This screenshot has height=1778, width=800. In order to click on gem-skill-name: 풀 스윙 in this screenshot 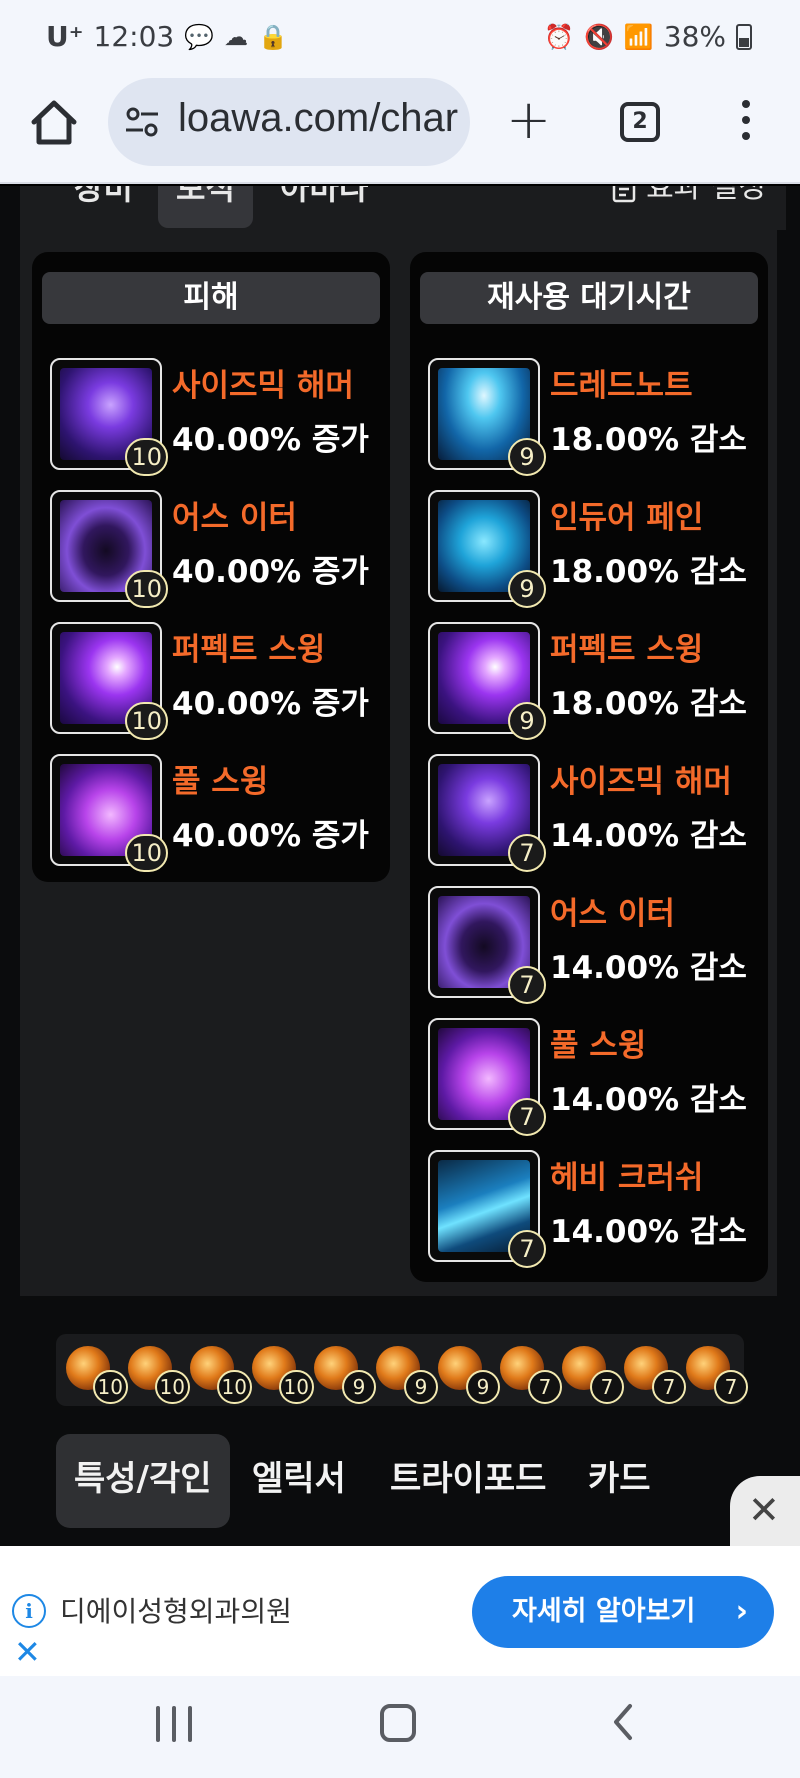, I will do `click(598, 1046)`.